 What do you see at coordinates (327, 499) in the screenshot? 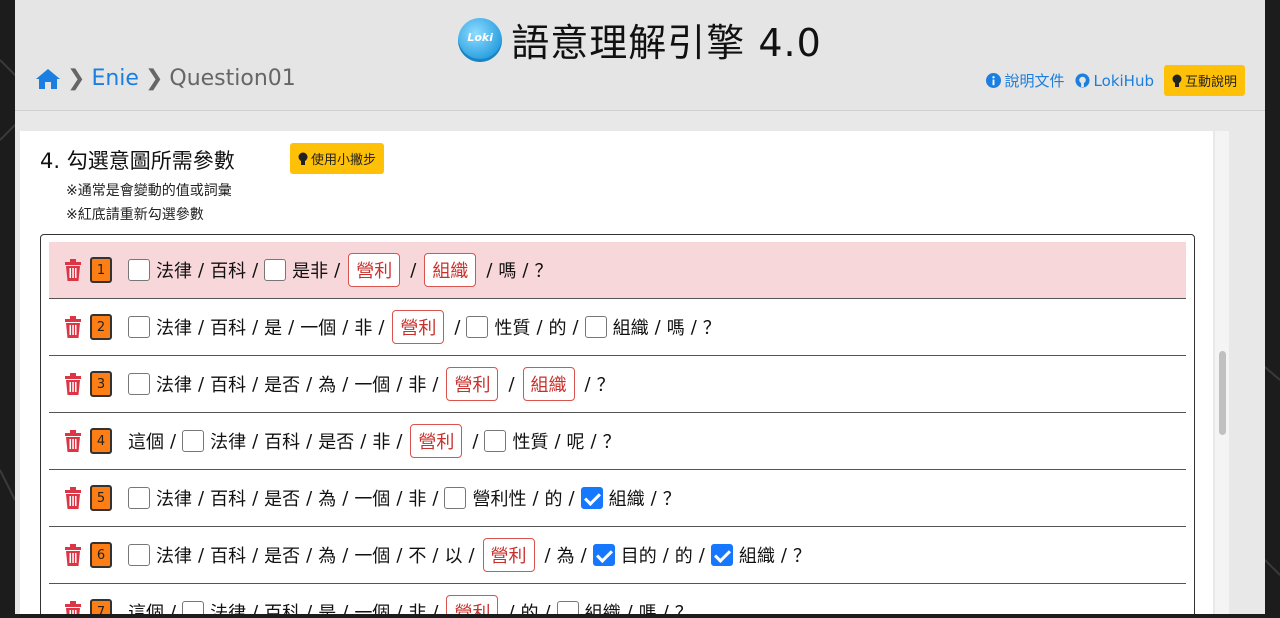
I see `token-word: 為` at bounding box center [327, 499].